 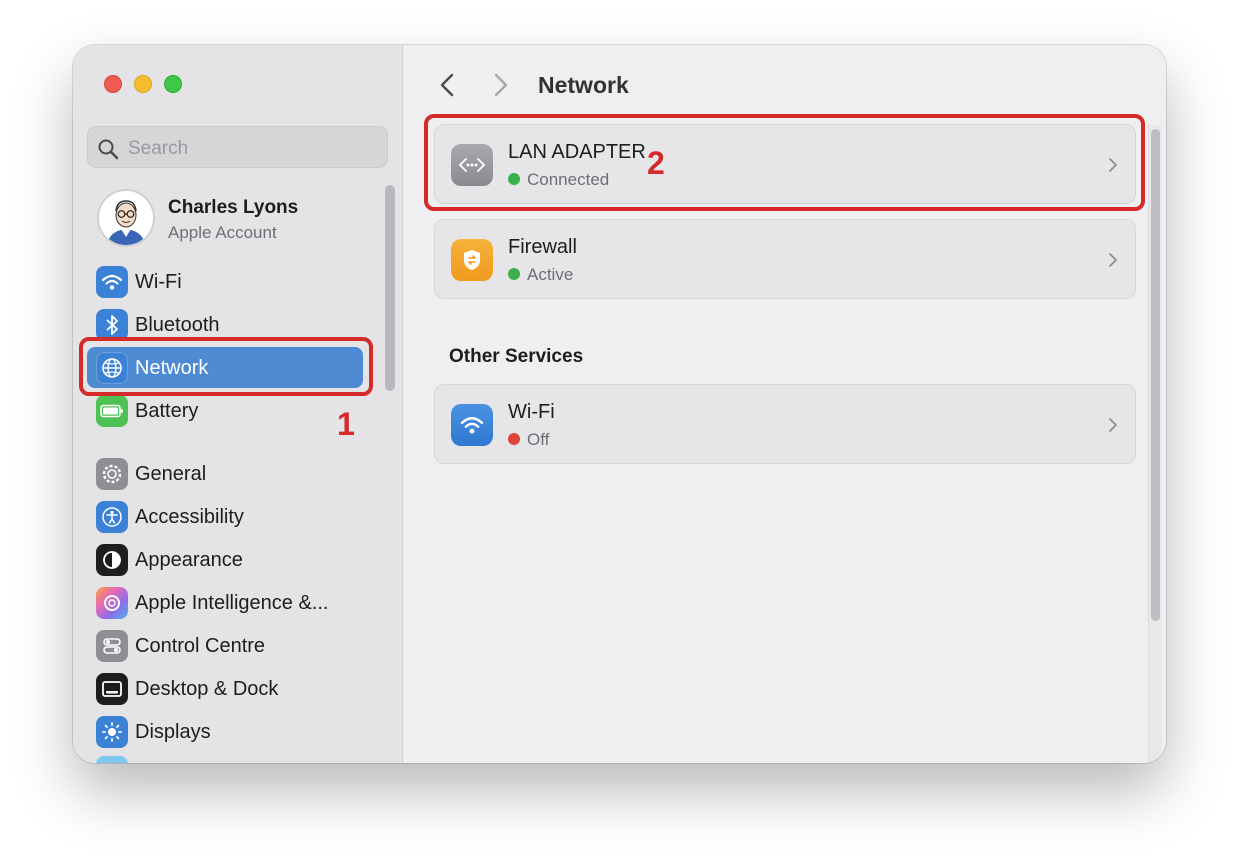 I want to click on sidebar-item-accessibility: Accessibility, so click(x=225, y=516).